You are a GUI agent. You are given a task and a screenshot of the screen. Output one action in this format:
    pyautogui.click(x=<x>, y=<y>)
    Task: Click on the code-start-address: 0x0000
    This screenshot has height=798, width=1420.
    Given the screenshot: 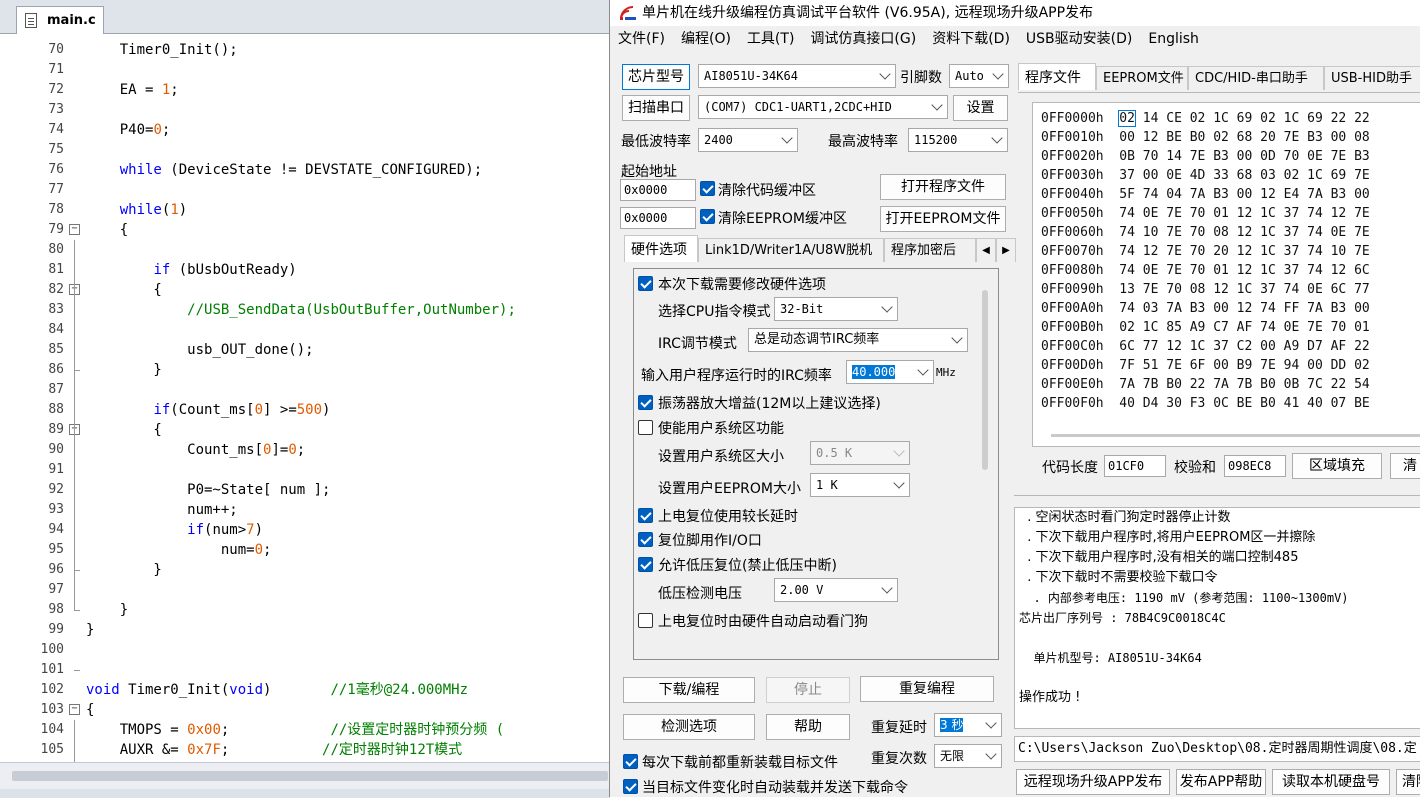 What is the action you would take?
    pyautogui.click(x=658, y=190)
    